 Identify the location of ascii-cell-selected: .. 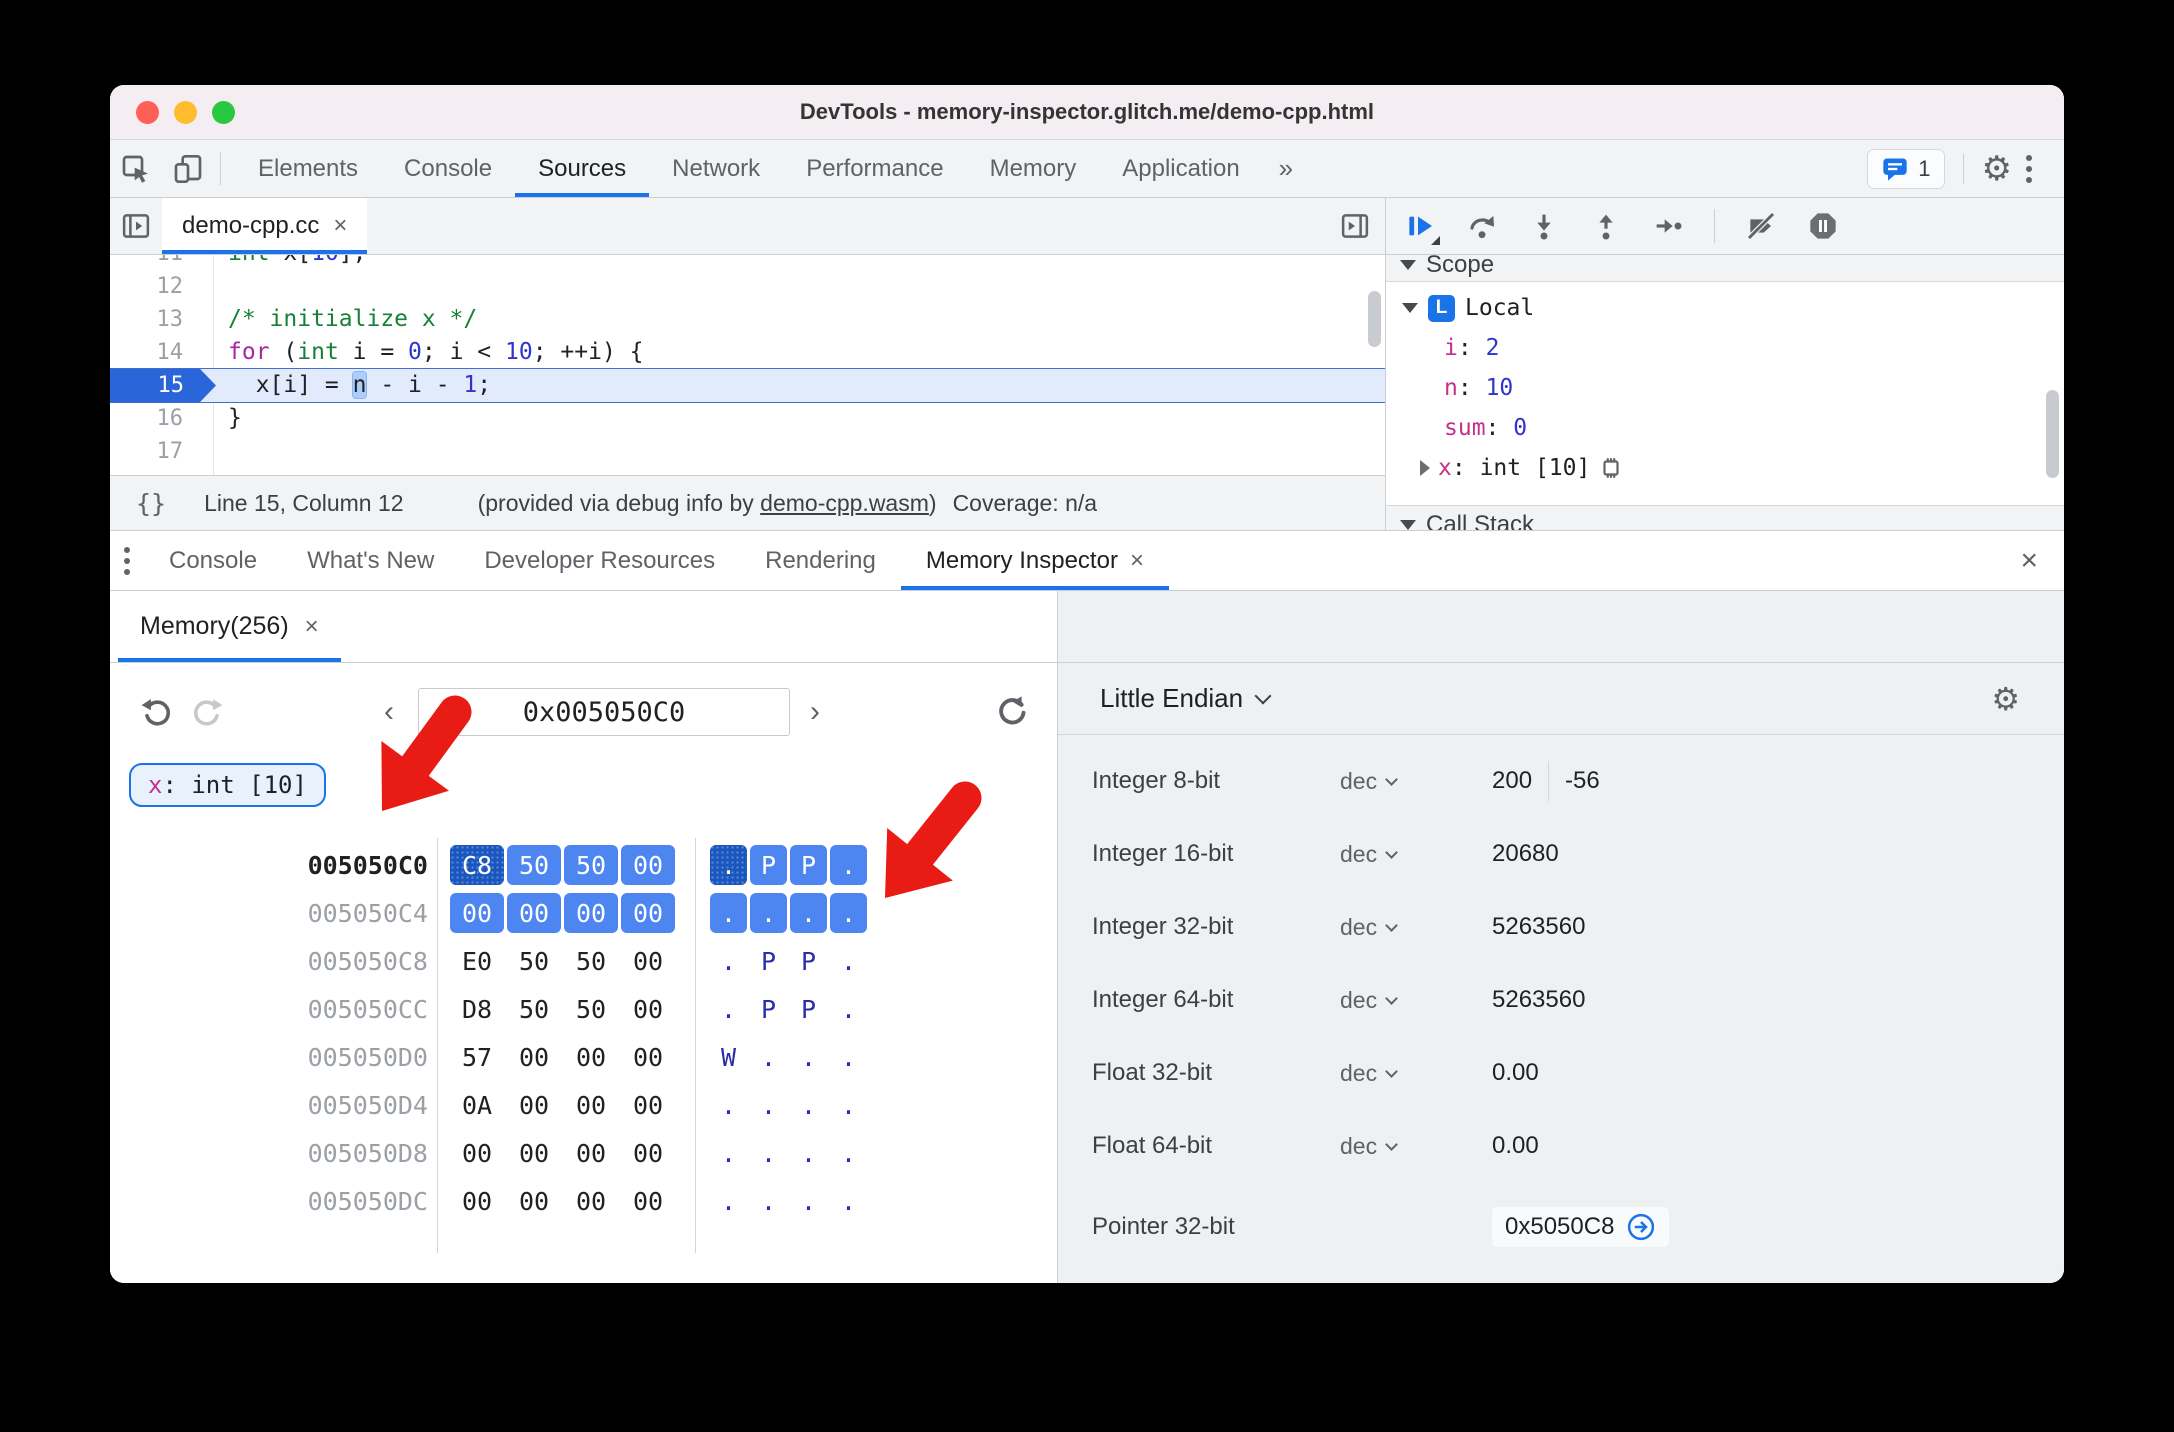
(728, 865).